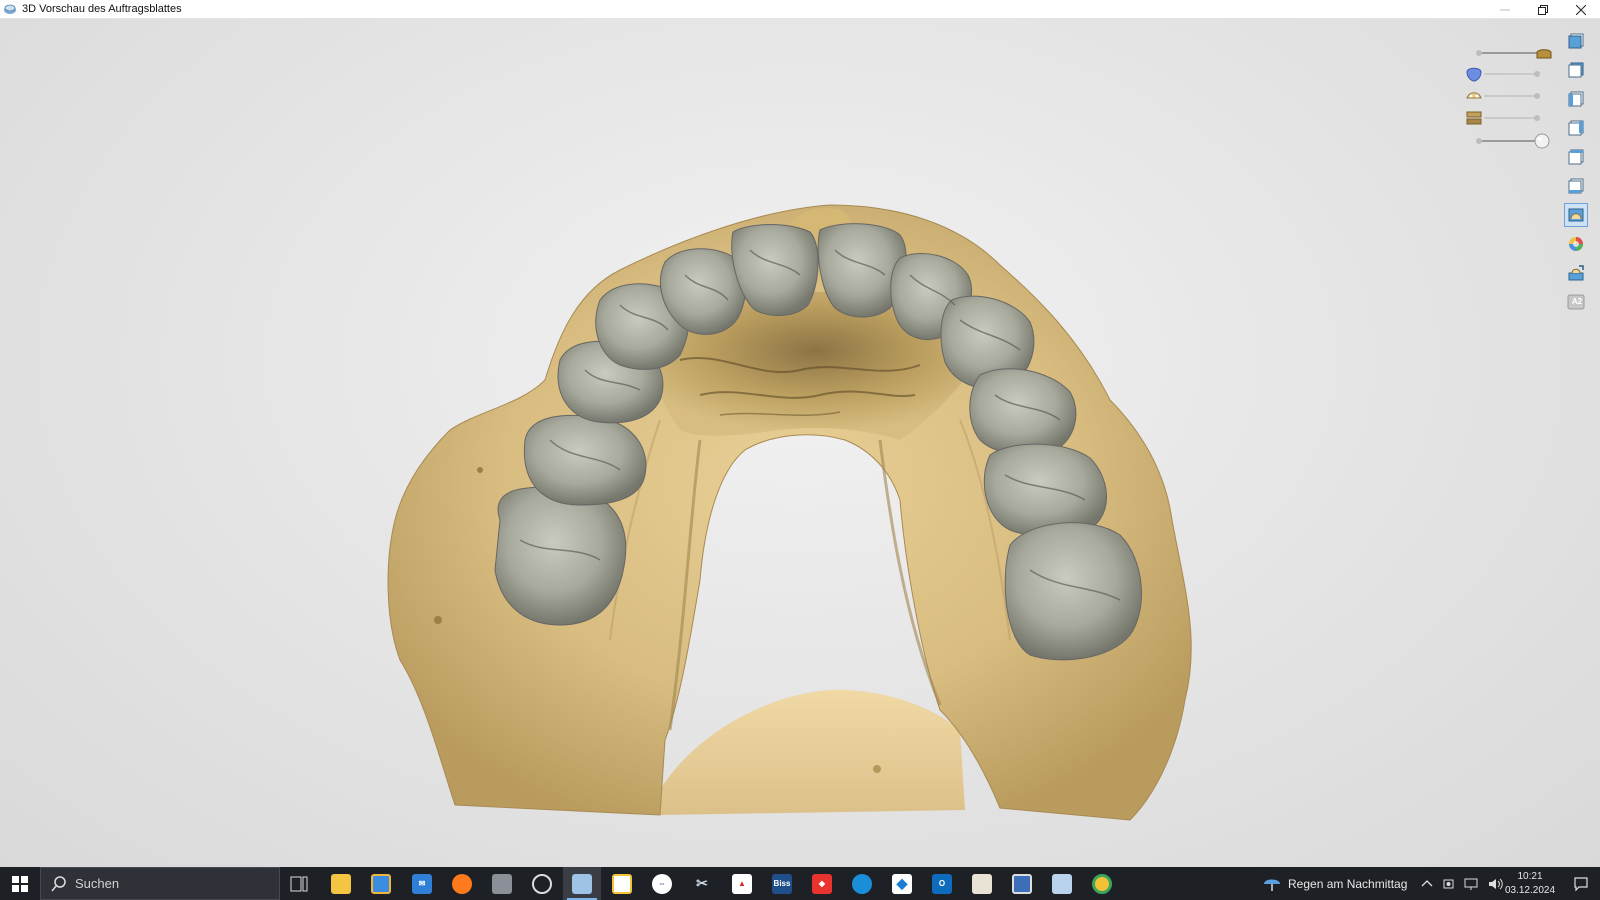  Describe the element at coordinates (1449, 884) in the screenshot. I see `meet-now-icon` at that location.